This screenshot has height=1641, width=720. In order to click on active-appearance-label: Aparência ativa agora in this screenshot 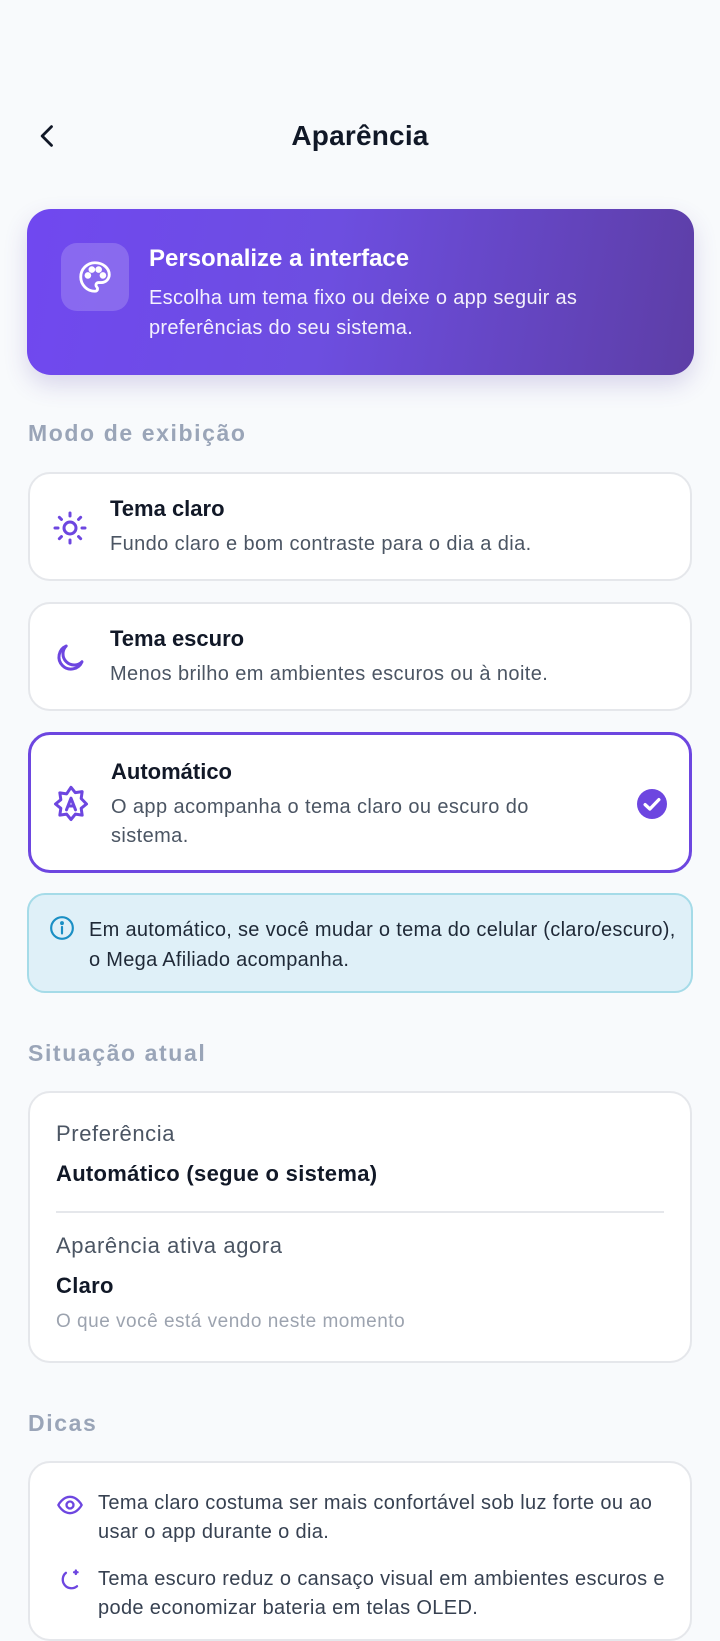, I will do `click(169, 1245)`.